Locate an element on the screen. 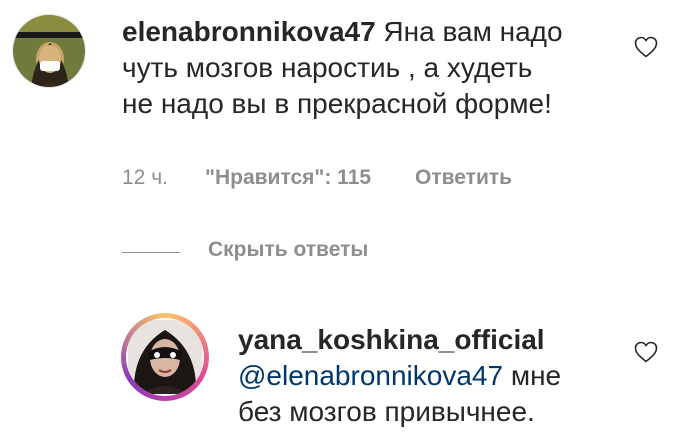 This screenshot has width=690, height=442. reply-button: Ответить is located at coordinates (463, 178).